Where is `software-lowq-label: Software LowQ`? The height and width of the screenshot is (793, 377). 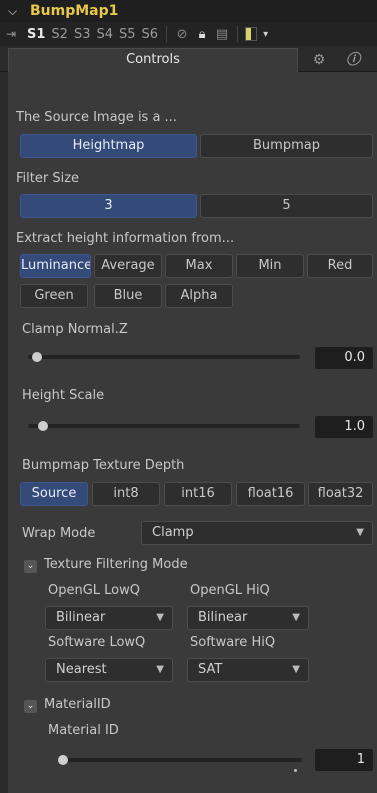 software-lowq-label: Software LowQ is located at coordinates (97, 642).